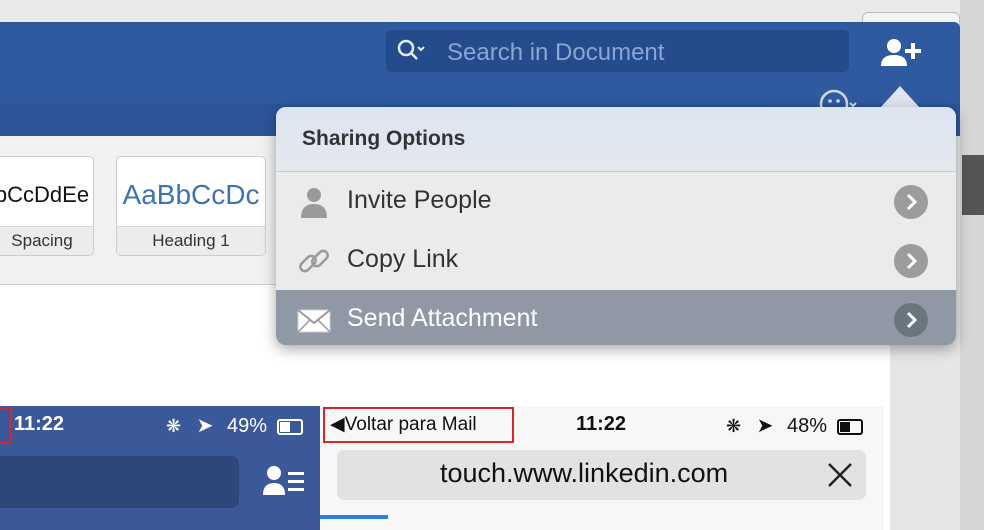 The image size is (984, 530). Describe the element at coordinates (285, 481) in the screenshot. I see `friends-list-icon` at that location.